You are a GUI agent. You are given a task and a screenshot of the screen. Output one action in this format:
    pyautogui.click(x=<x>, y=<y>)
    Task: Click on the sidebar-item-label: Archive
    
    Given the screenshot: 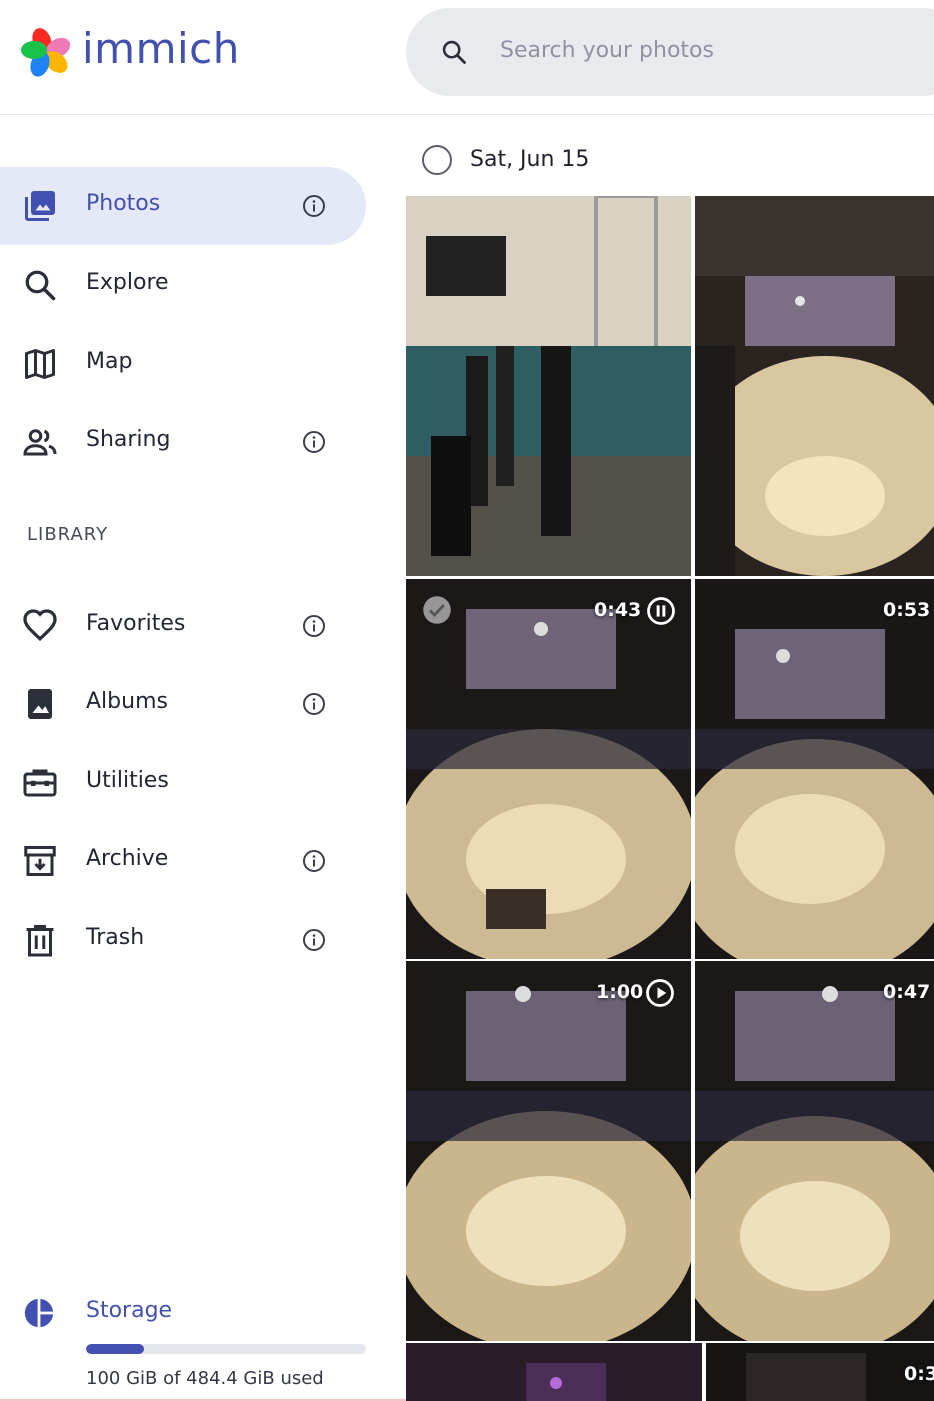 What is the action you would take?
    pyautogui.click(x=127, y=858)
    